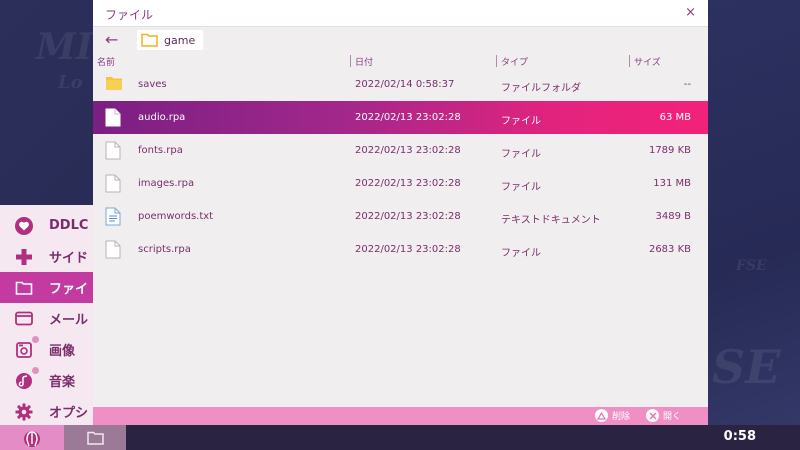 The height and width of the screenshot is (450, 800). What do you see at coordinates (24, 226) in the screenshot?
I see `heart-icon` at bounding box center [24, 226].